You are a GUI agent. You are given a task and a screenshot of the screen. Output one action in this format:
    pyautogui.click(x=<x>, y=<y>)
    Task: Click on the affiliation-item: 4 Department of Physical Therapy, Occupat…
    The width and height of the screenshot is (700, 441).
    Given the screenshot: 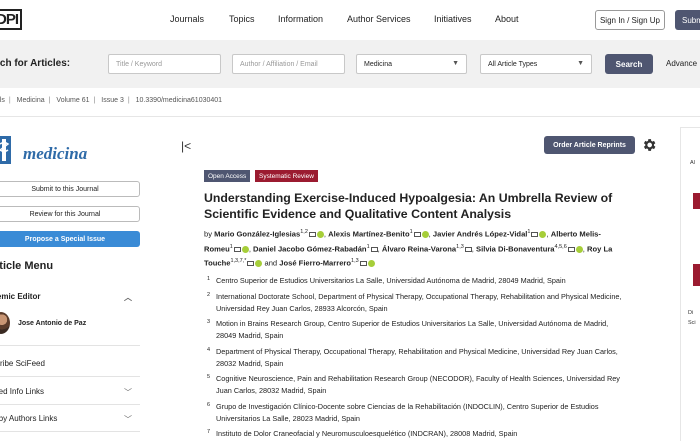 What is the action you would take?
    pyautogui.click(x=412, y=357)
    